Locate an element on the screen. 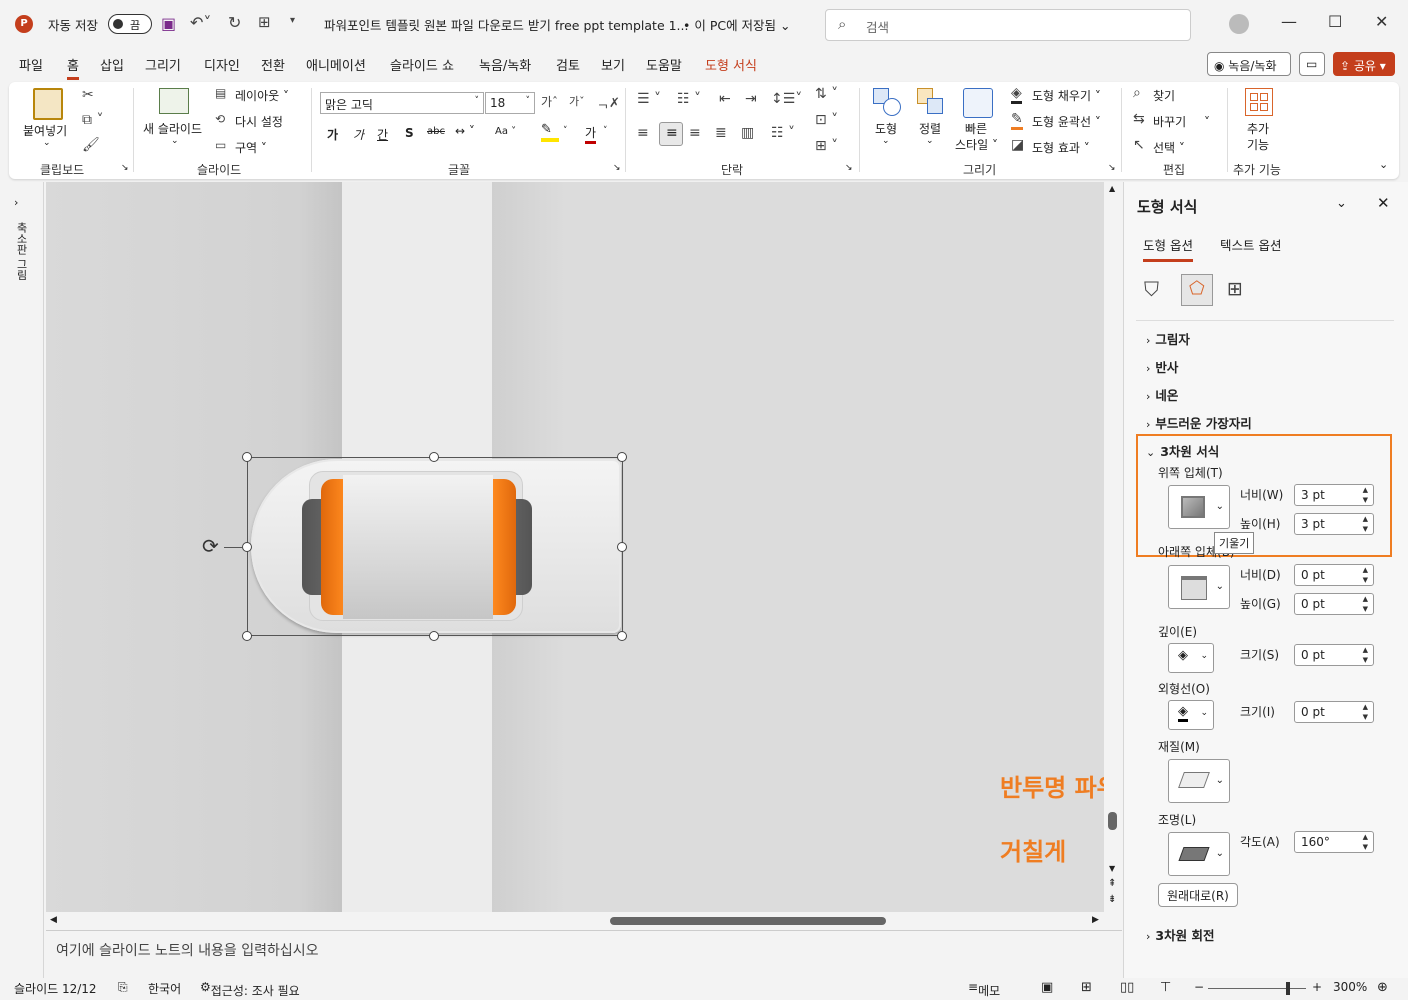  present-icon: ⊞ is located at coordinates (264, 22).